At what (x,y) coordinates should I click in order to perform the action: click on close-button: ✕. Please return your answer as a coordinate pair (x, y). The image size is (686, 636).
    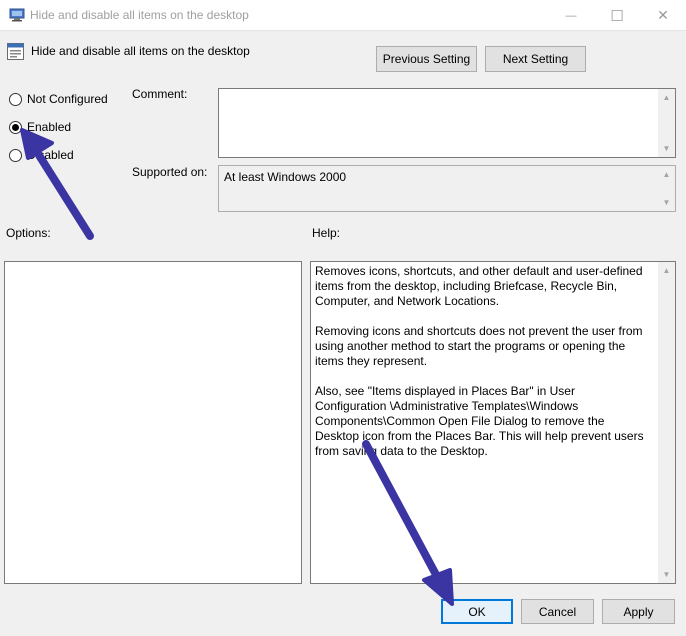
    Looking at the image, I should click on (663, 15).